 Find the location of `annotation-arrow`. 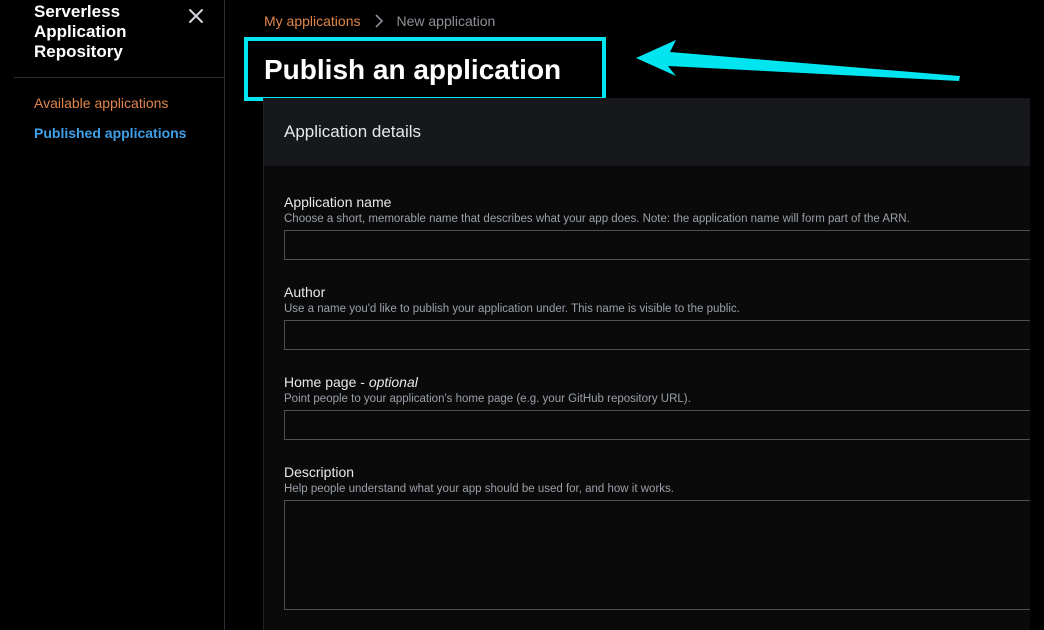

annotation-arrow is located at coordinates (798, 60).